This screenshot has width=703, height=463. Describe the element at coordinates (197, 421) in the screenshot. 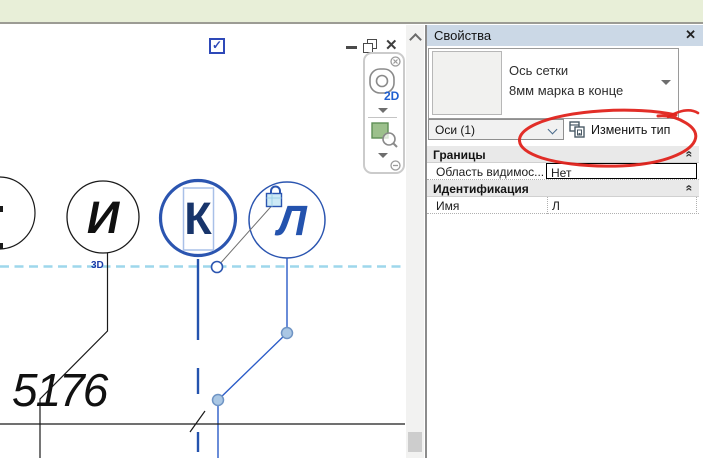

I see `dimension-tick` at that location.